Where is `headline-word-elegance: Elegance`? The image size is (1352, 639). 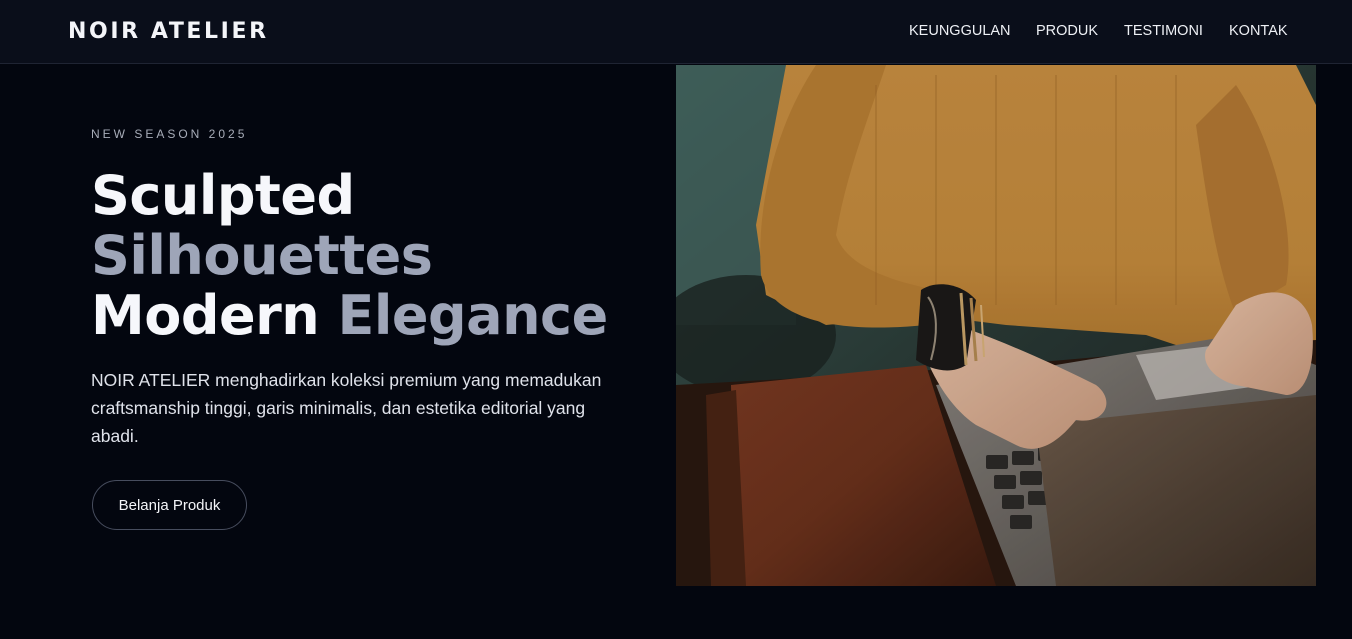 headline-word-elegance: Elegance is located at coordinates (473, 315).